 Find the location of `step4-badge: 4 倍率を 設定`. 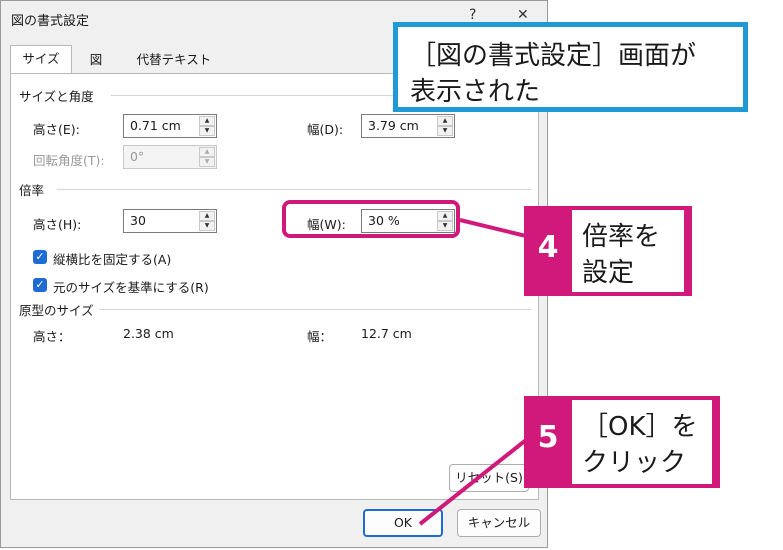

step4-badge: 4 倍率を 設定 is located at coordinates (608, 251).